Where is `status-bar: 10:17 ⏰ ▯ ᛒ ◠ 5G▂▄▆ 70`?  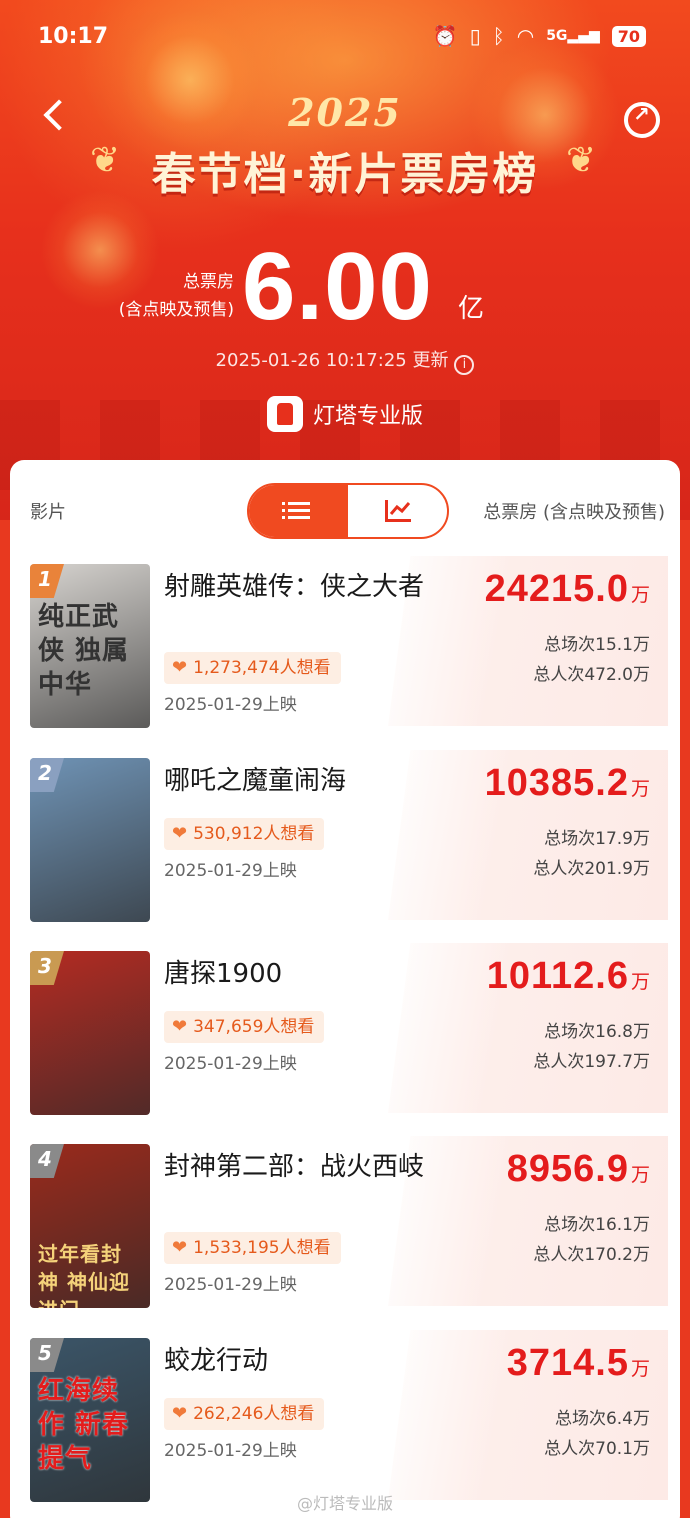
status-bar: 10:17 ⏰ ▯ ᛒ ◠ 5G▂▄▆ 70 is located at coordinates (345, 40).